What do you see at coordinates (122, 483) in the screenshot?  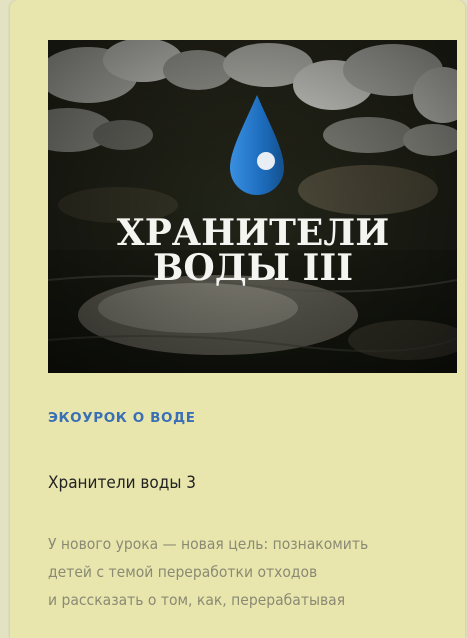 I see `lesson-title: Хранители воды 3` at bounding box center [122, 483].